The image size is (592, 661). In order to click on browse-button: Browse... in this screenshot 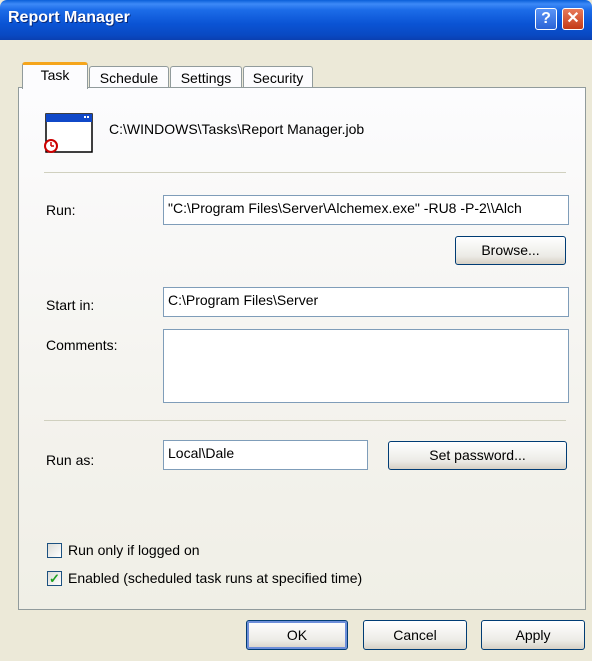, I will do `click(510, 250)`.